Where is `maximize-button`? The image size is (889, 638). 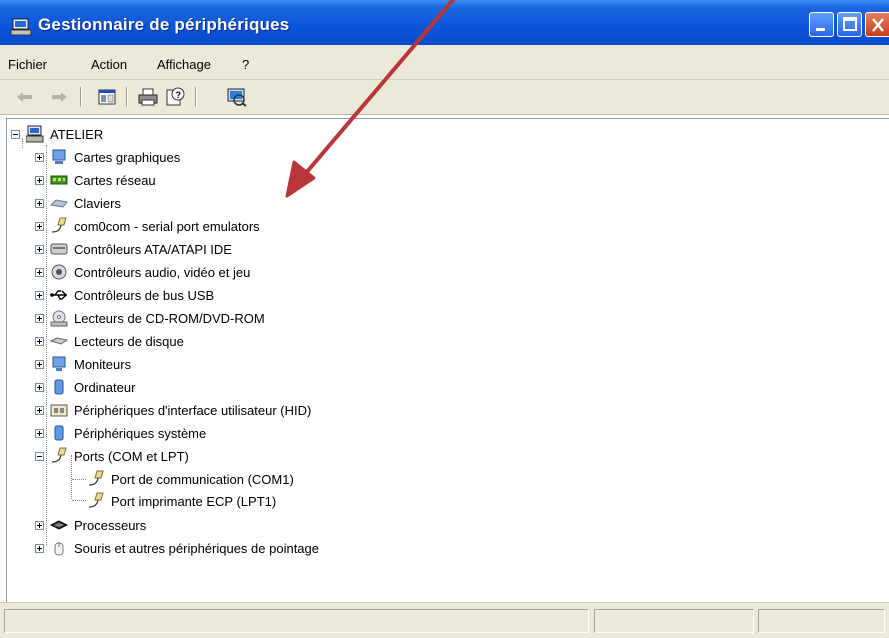
maximize-button is located at coordinates (849, 24).